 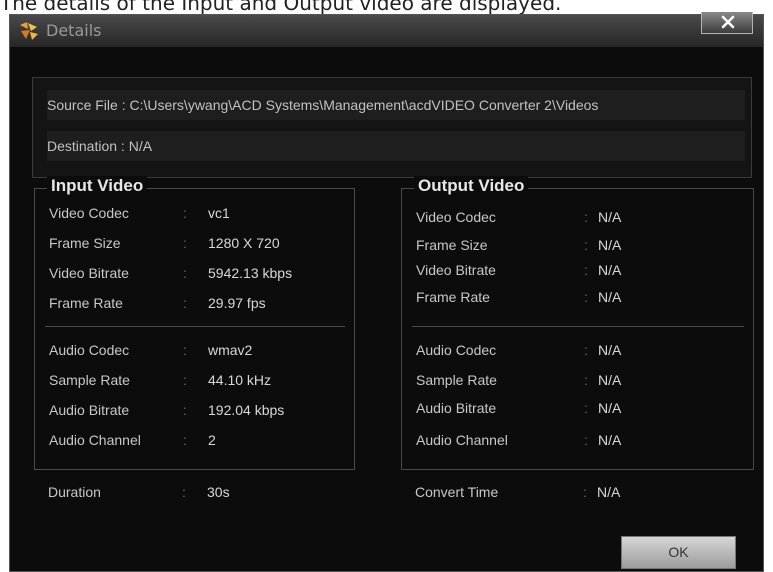 What do you see at coordinates (199, 273) in the screenshot?
I see `input-video-bitrate-row: Video Bitrate : 5942.13 kbps` at bounding box center [199, 273].